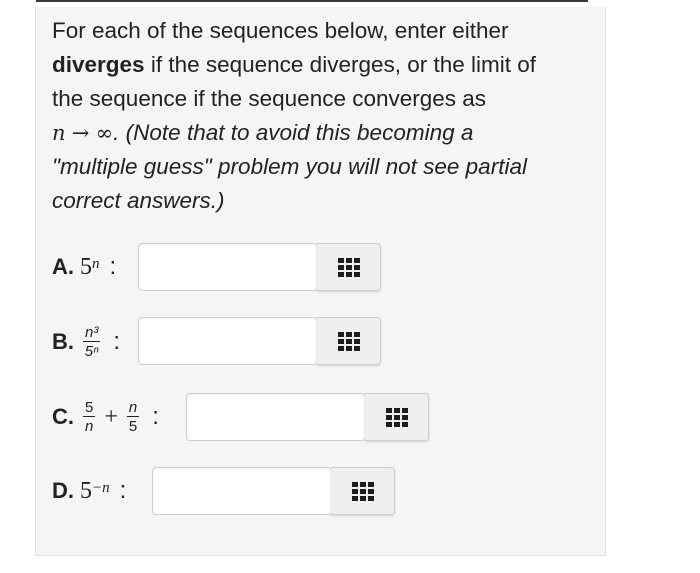  I want to click on answer-a-input, so click(228, 267).